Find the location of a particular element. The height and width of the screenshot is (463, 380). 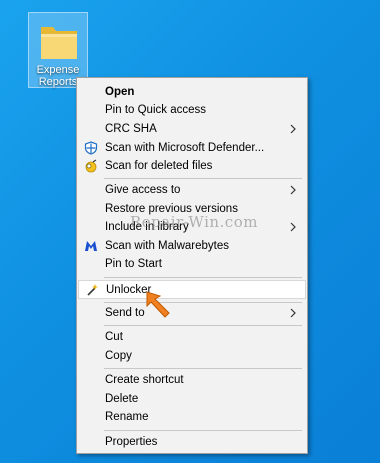

menu-item-crc-sha: CRC SHA is located at coordinates (192, 129).